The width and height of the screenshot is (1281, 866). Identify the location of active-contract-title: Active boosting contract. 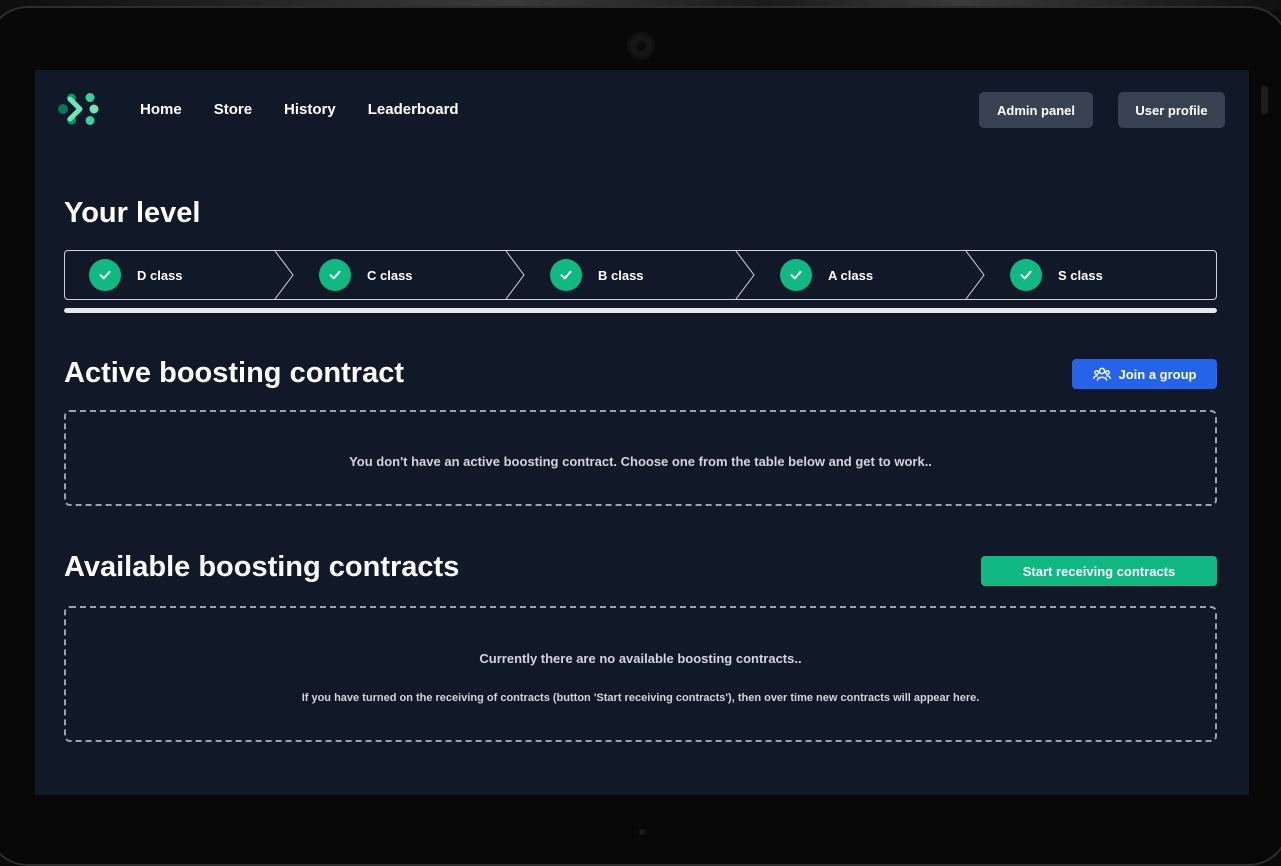
(234, 373).